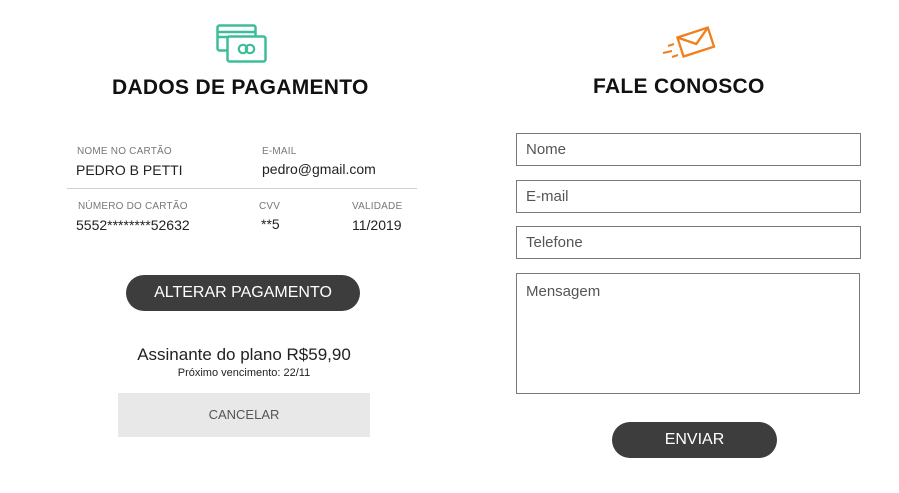  I want to click on email-input: E-mail, so click(688, 196).